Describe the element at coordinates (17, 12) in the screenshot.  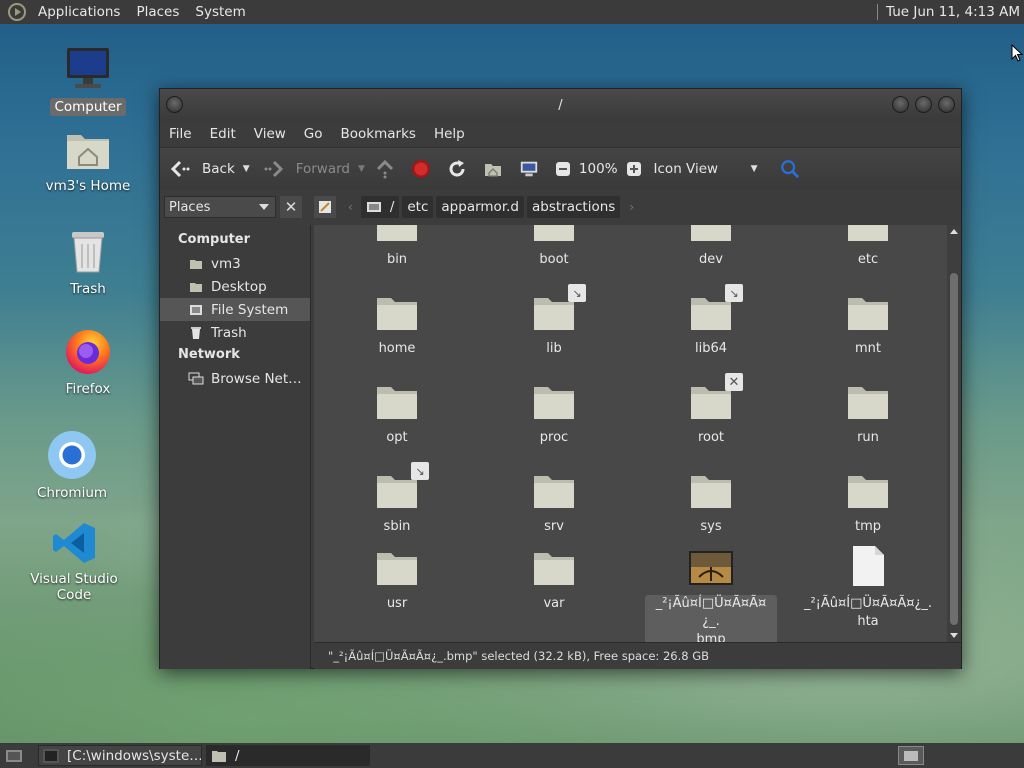
I see `mate-menu-icon` at that location.